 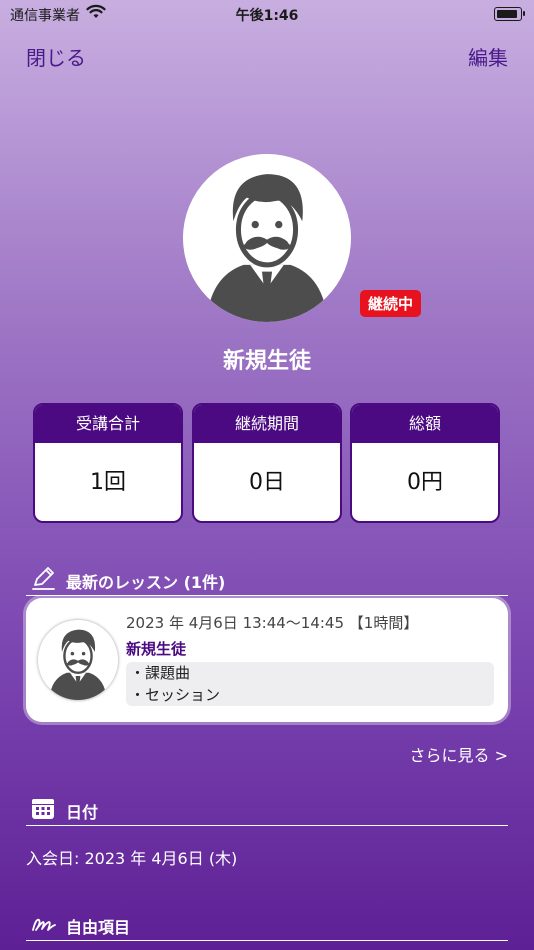 I want to click on stat-label: 継続期間, so click(x=267, y=424).